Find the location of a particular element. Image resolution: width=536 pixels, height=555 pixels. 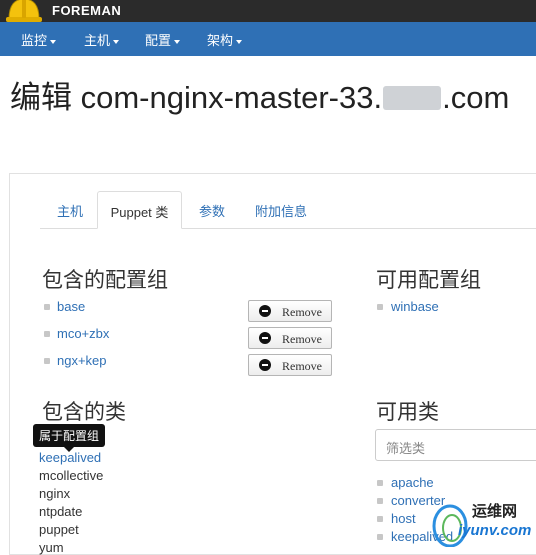

nav-item-label: 架构 is located at coordinates (220, 40).